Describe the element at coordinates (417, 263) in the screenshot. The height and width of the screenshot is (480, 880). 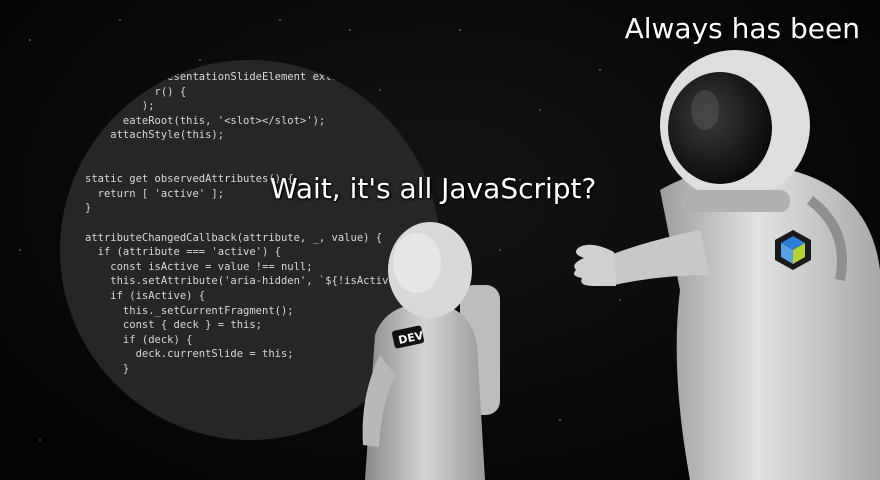
I see `helmet-highlight` at that location.